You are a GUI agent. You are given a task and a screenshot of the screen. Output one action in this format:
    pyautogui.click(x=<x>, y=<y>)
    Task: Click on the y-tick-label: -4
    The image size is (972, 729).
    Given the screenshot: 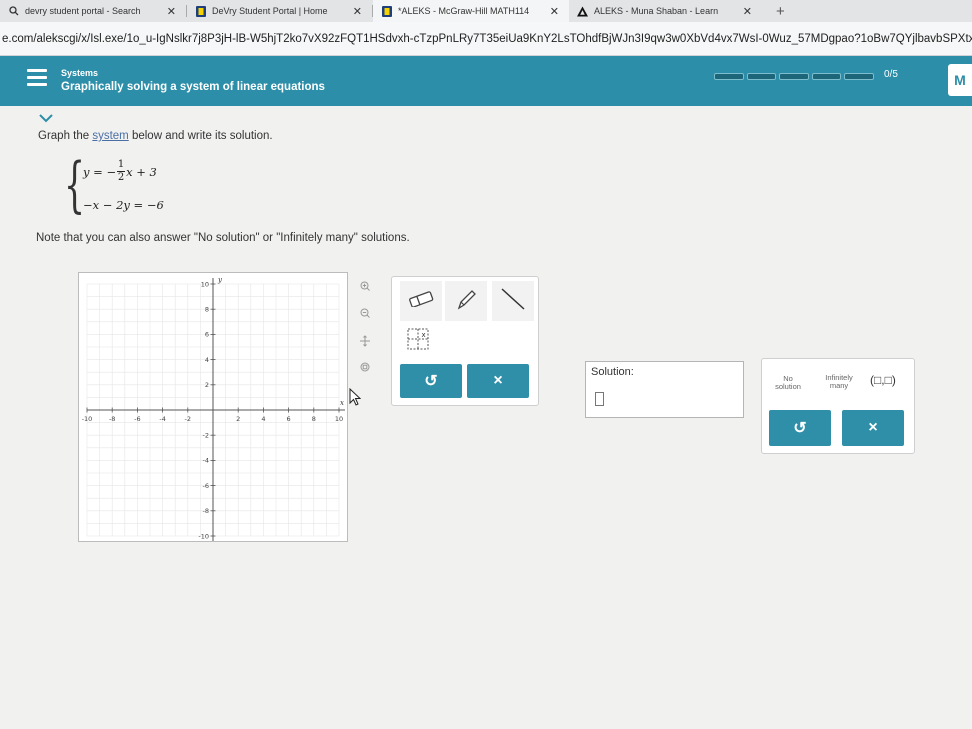 What is the action you would take?
    pyautogui.click(x=206, y=461)
    